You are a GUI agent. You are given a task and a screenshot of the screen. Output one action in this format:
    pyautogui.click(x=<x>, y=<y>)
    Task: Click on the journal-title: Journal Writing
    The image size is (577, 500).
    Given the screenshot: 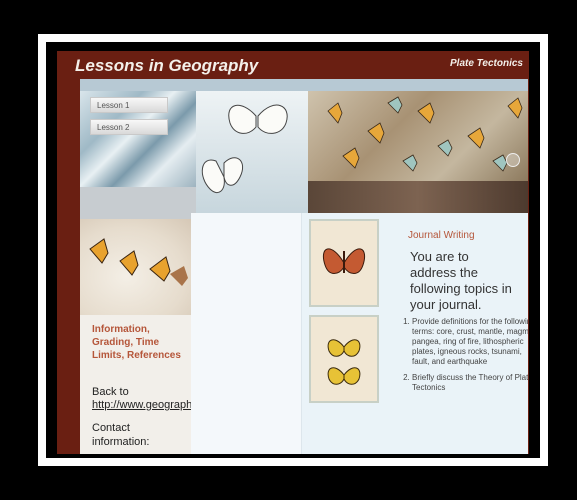 What is the action you would take?
    pyautogui.click(x=441, y=235)
    